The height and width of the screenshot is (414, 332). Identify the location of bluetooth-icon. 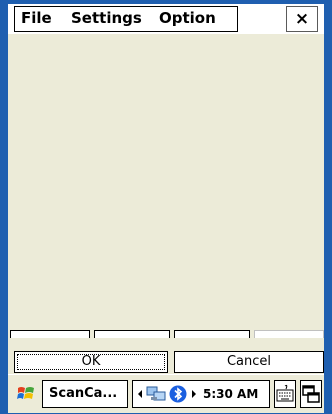
(178, 394).